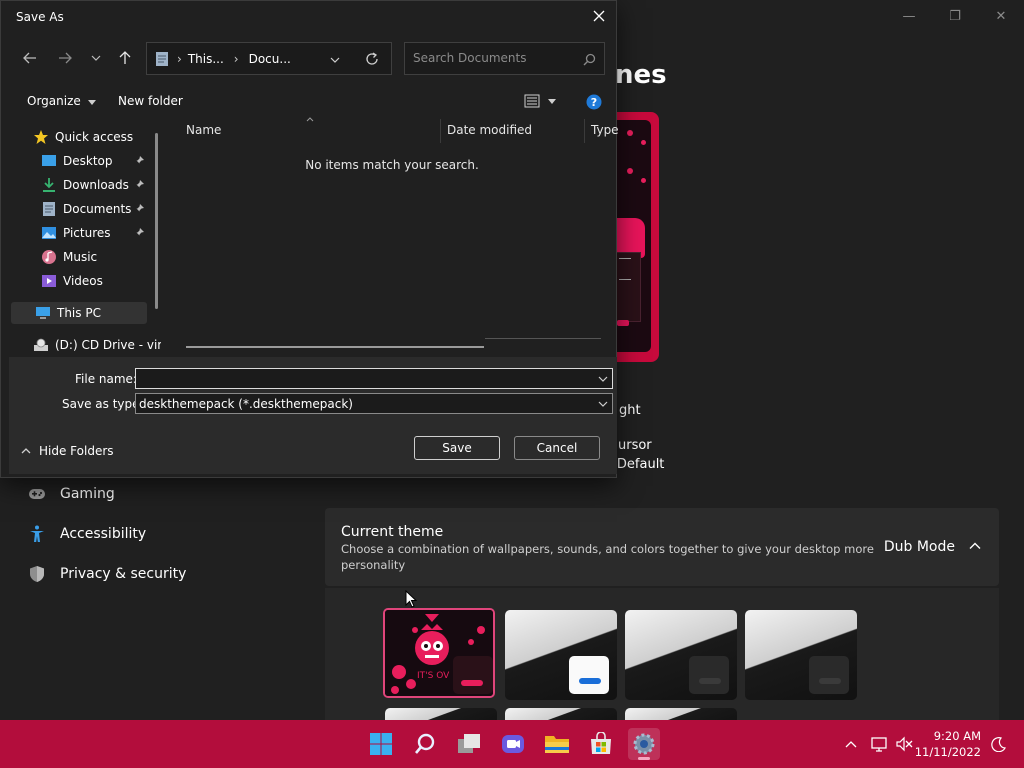  Describe the element at coordinates (433, 676) in the screenshot. I see `svg-text: IT'S OV` at that location.